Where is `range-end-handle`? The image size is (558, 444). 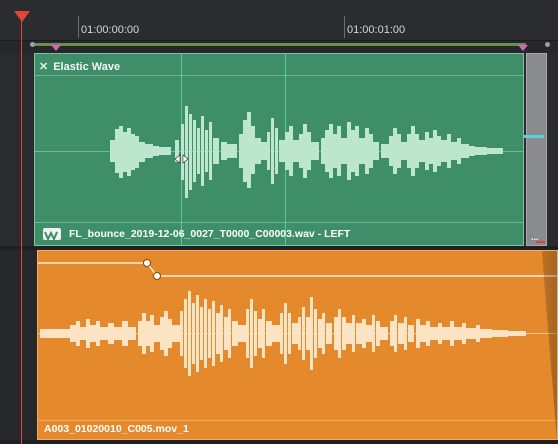
range-end-handle is located at coordinates (547, 44).